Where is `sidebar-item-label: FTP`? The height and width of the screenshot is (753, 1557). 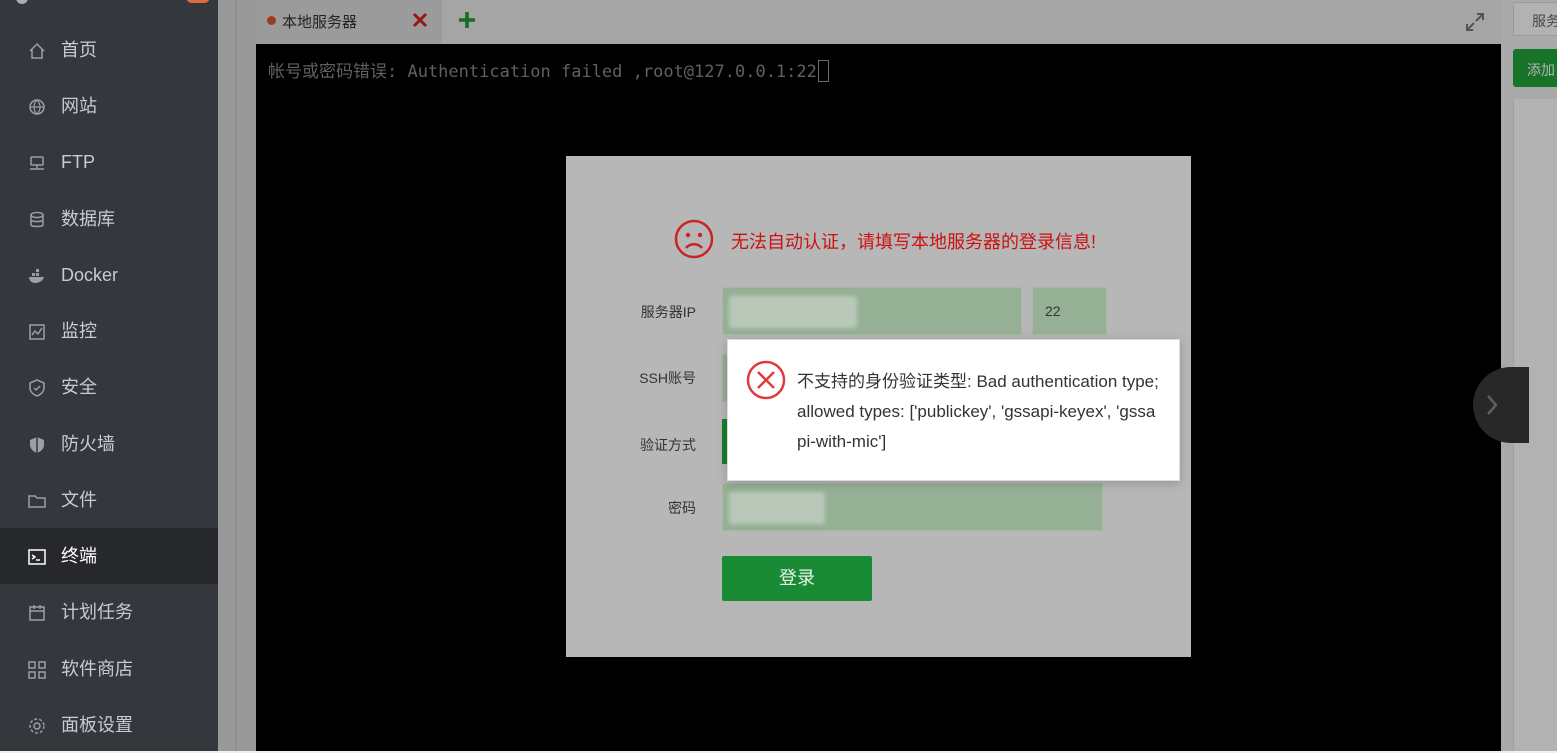 sidebar-item-label: FTP is located at coordinates (78, 162).